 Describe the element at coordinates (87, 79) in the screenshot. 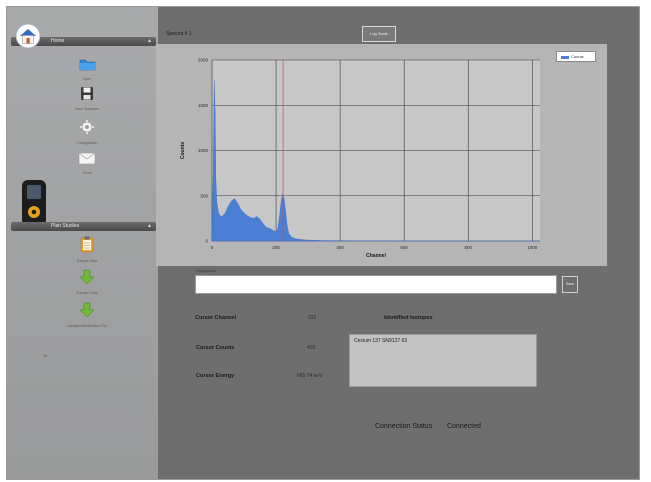

I see `sidebar-item-label: Open` at that location.